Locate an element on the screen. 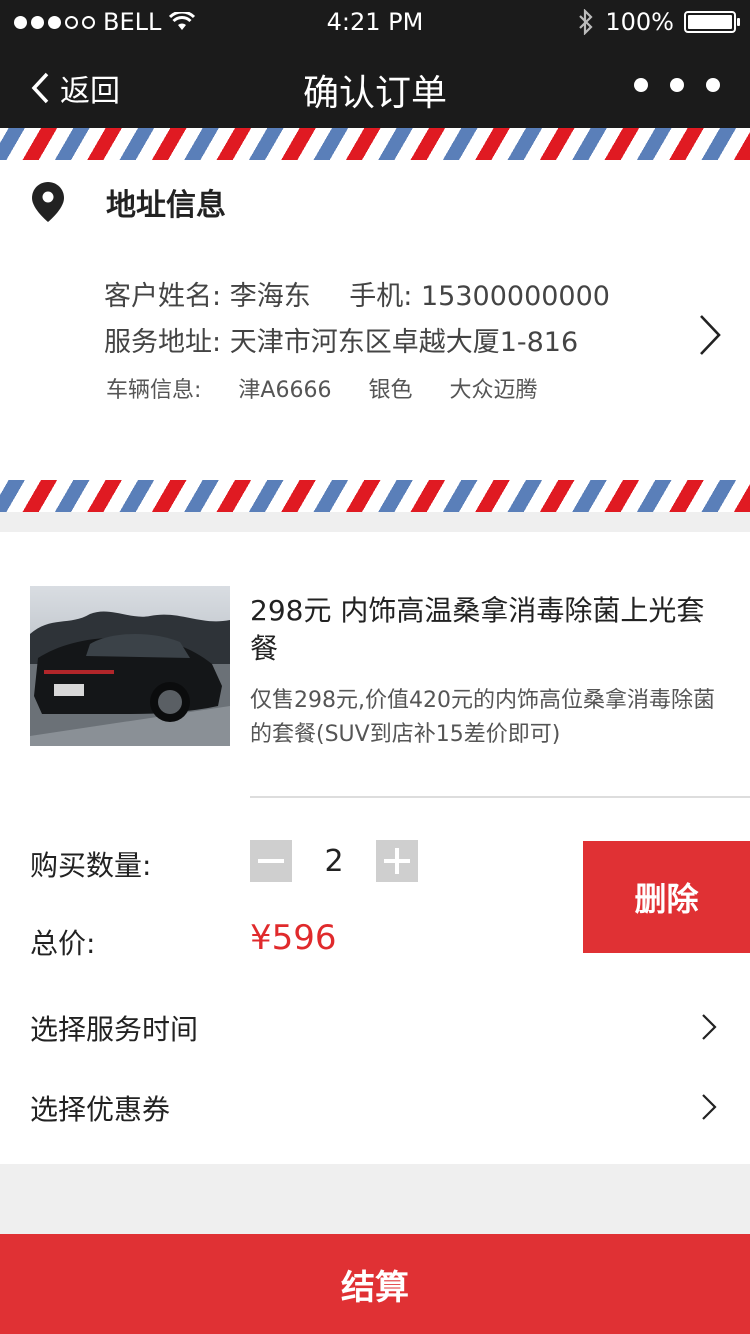  total-label: 总价: is located at coordinates (63, 943).